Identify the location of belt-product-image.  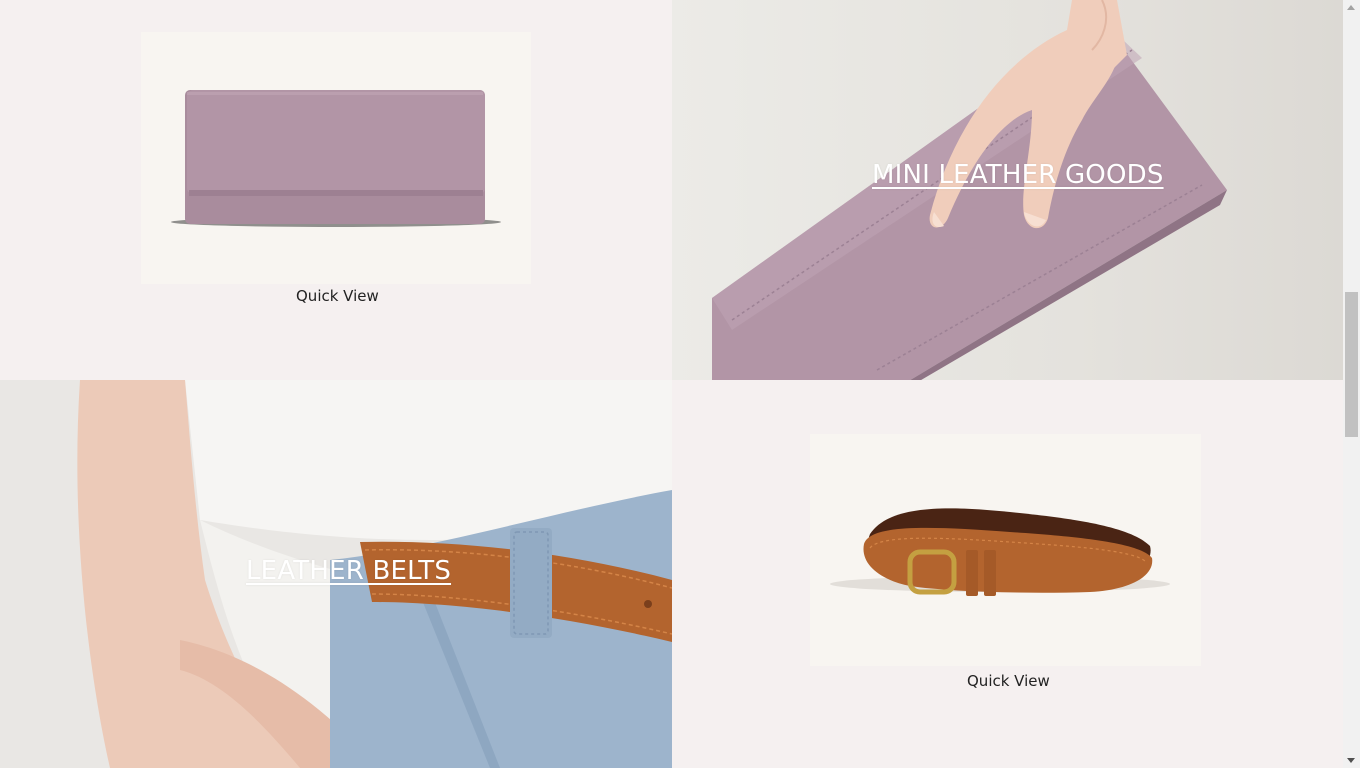
(1005, 550).